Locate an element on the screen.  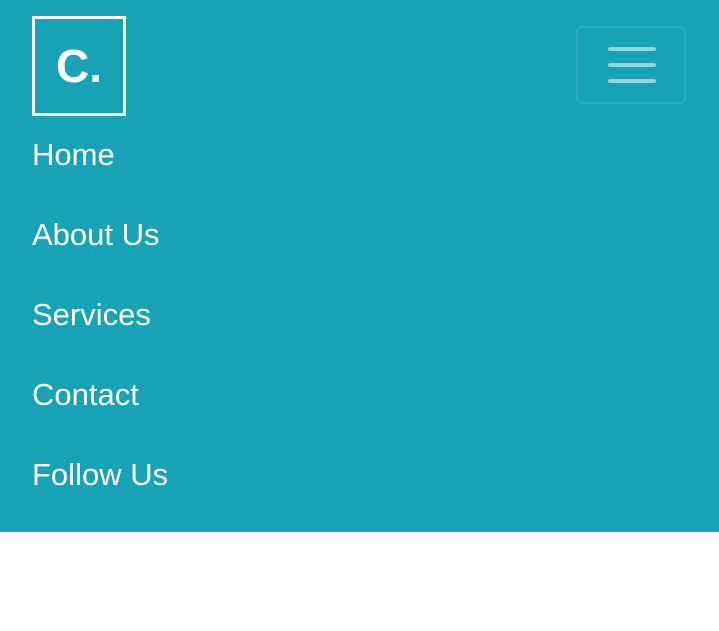
brand-logo: C. is located at coordinates (79, 66).